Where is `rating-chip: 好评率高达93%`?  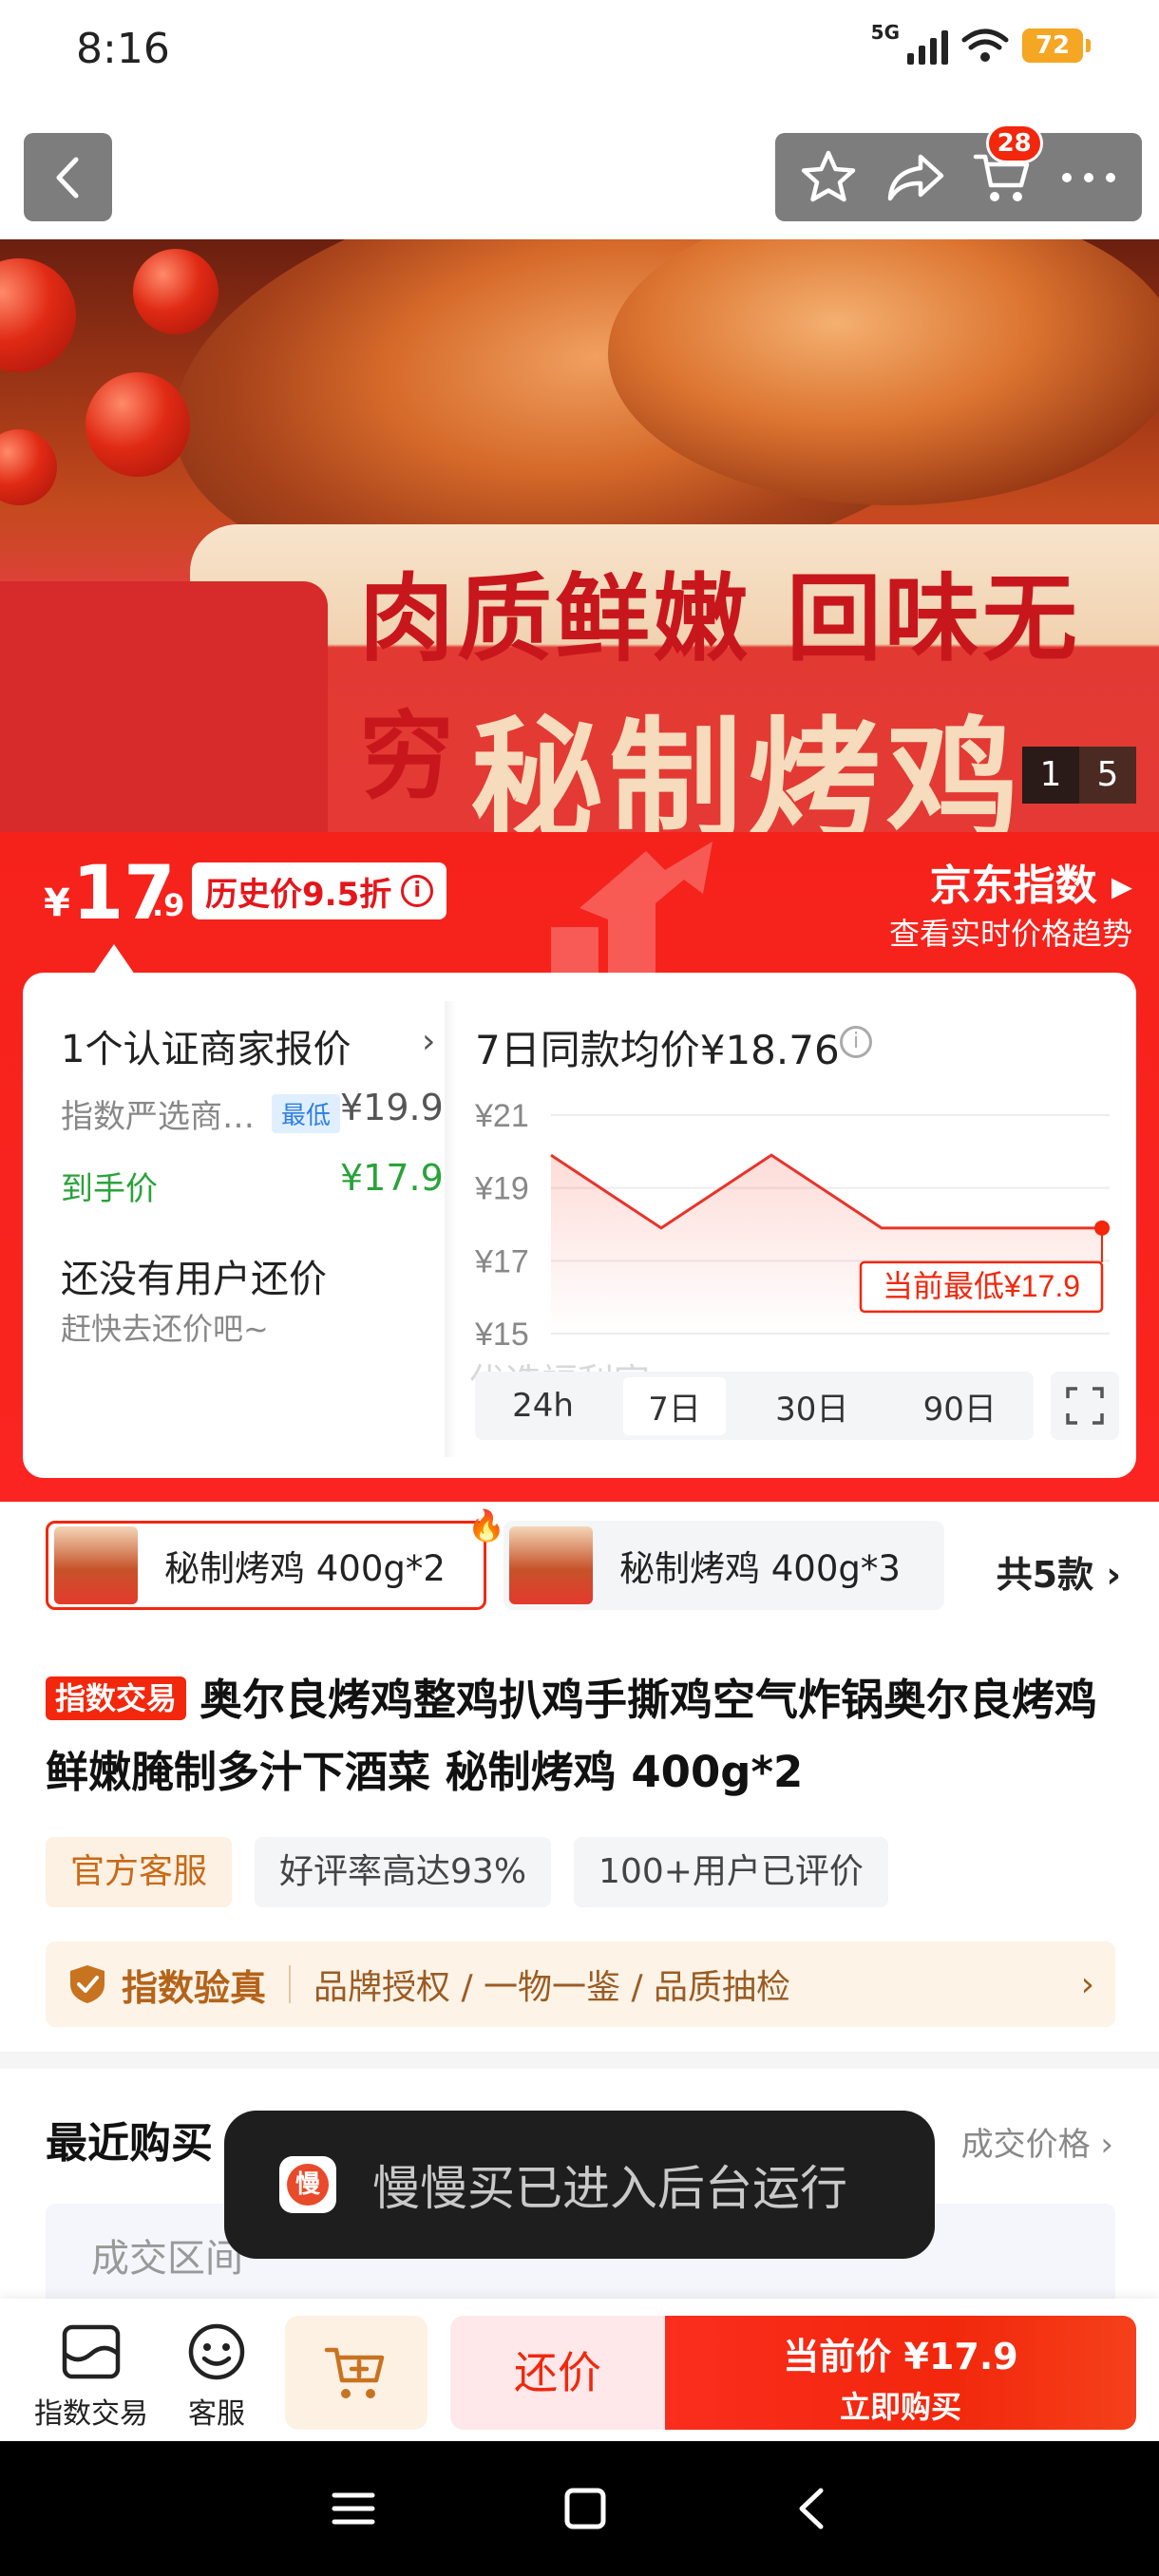
rating-chip: 好评率高达93% is located at coordinates (403, 1872).